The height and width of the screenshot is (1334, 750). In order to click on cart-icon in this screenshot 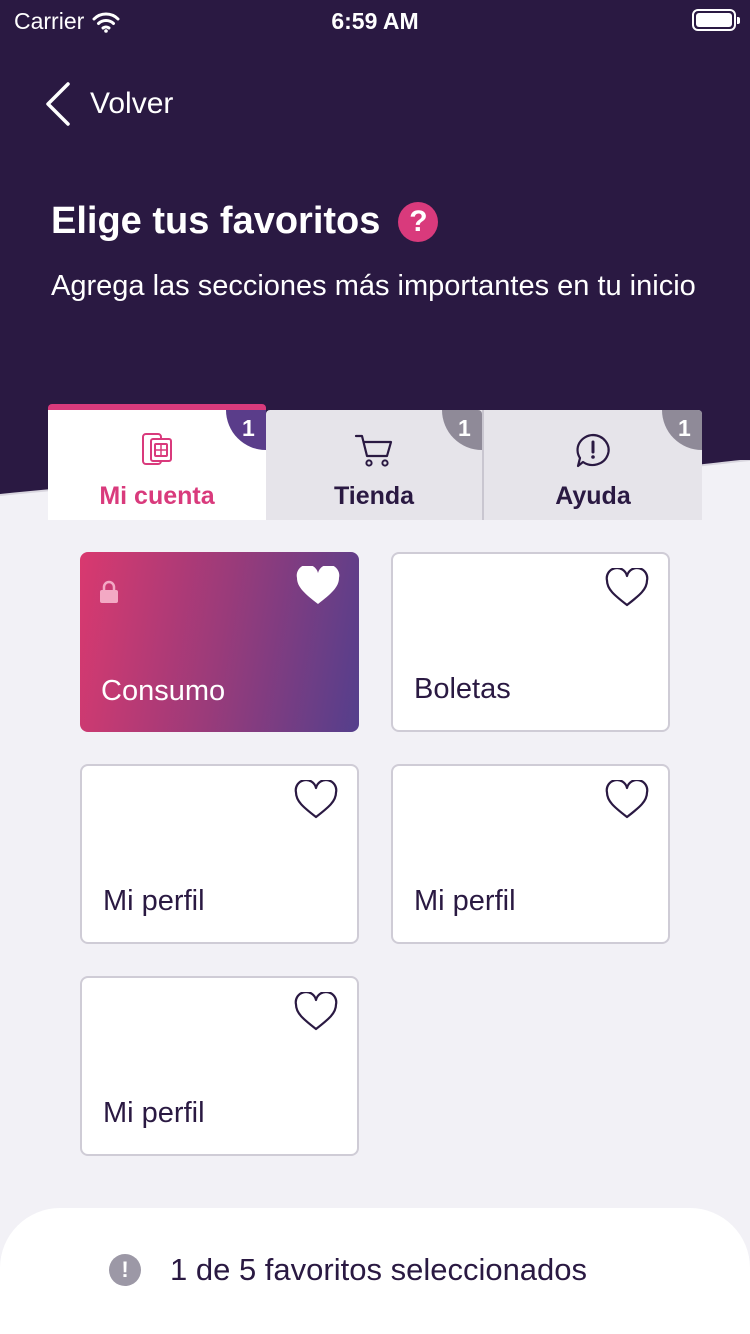, I will do `click(373, 450)`.